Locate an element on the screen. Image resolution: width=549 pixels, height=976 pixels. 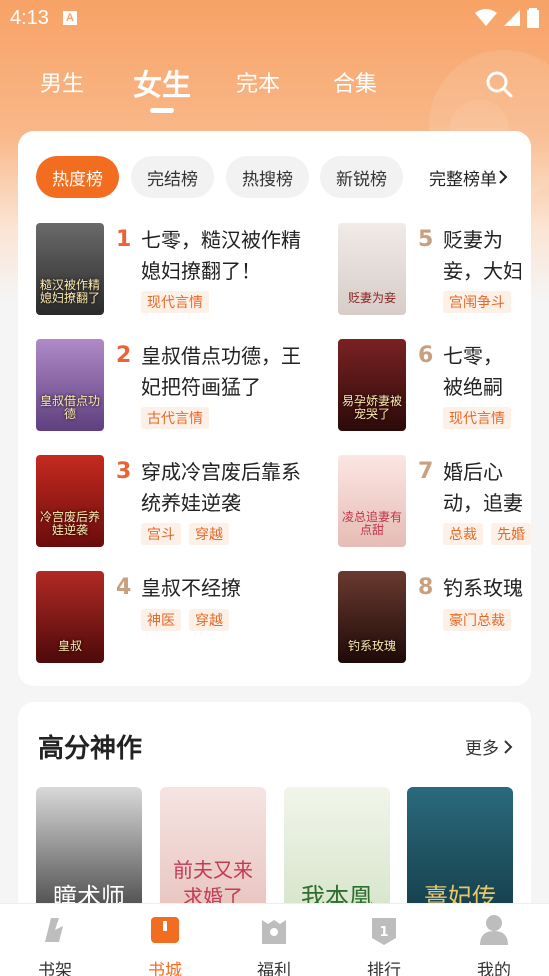
cover-text: 皇叔 is located at coordinates (69, 646).